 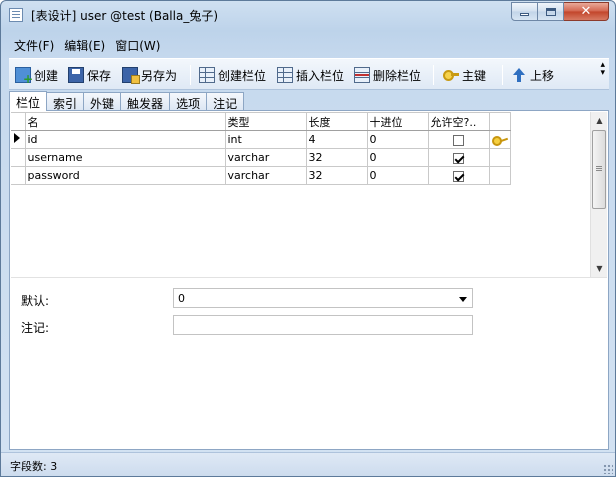 What do you see at coordinates (137, 44) in the screenshot?
I see `menu-window: 窗口(W)` at bounding box center [137, 44].